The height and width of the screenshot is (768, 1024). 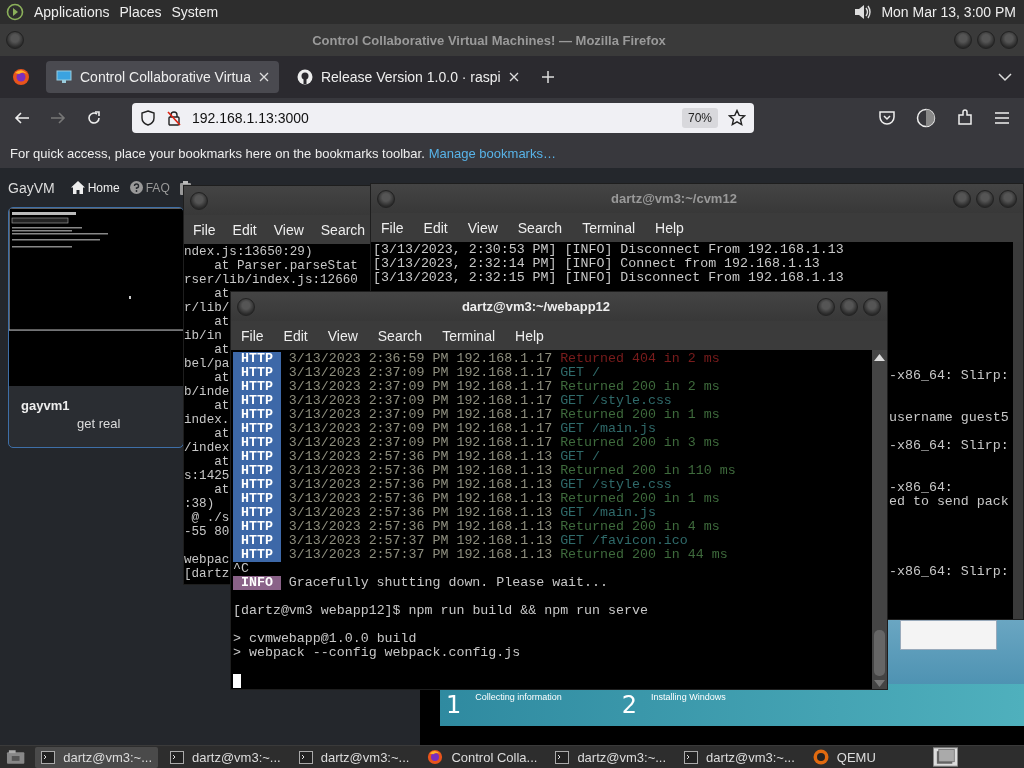 I want to click on pocket-icon, so click(x=887, y=118).